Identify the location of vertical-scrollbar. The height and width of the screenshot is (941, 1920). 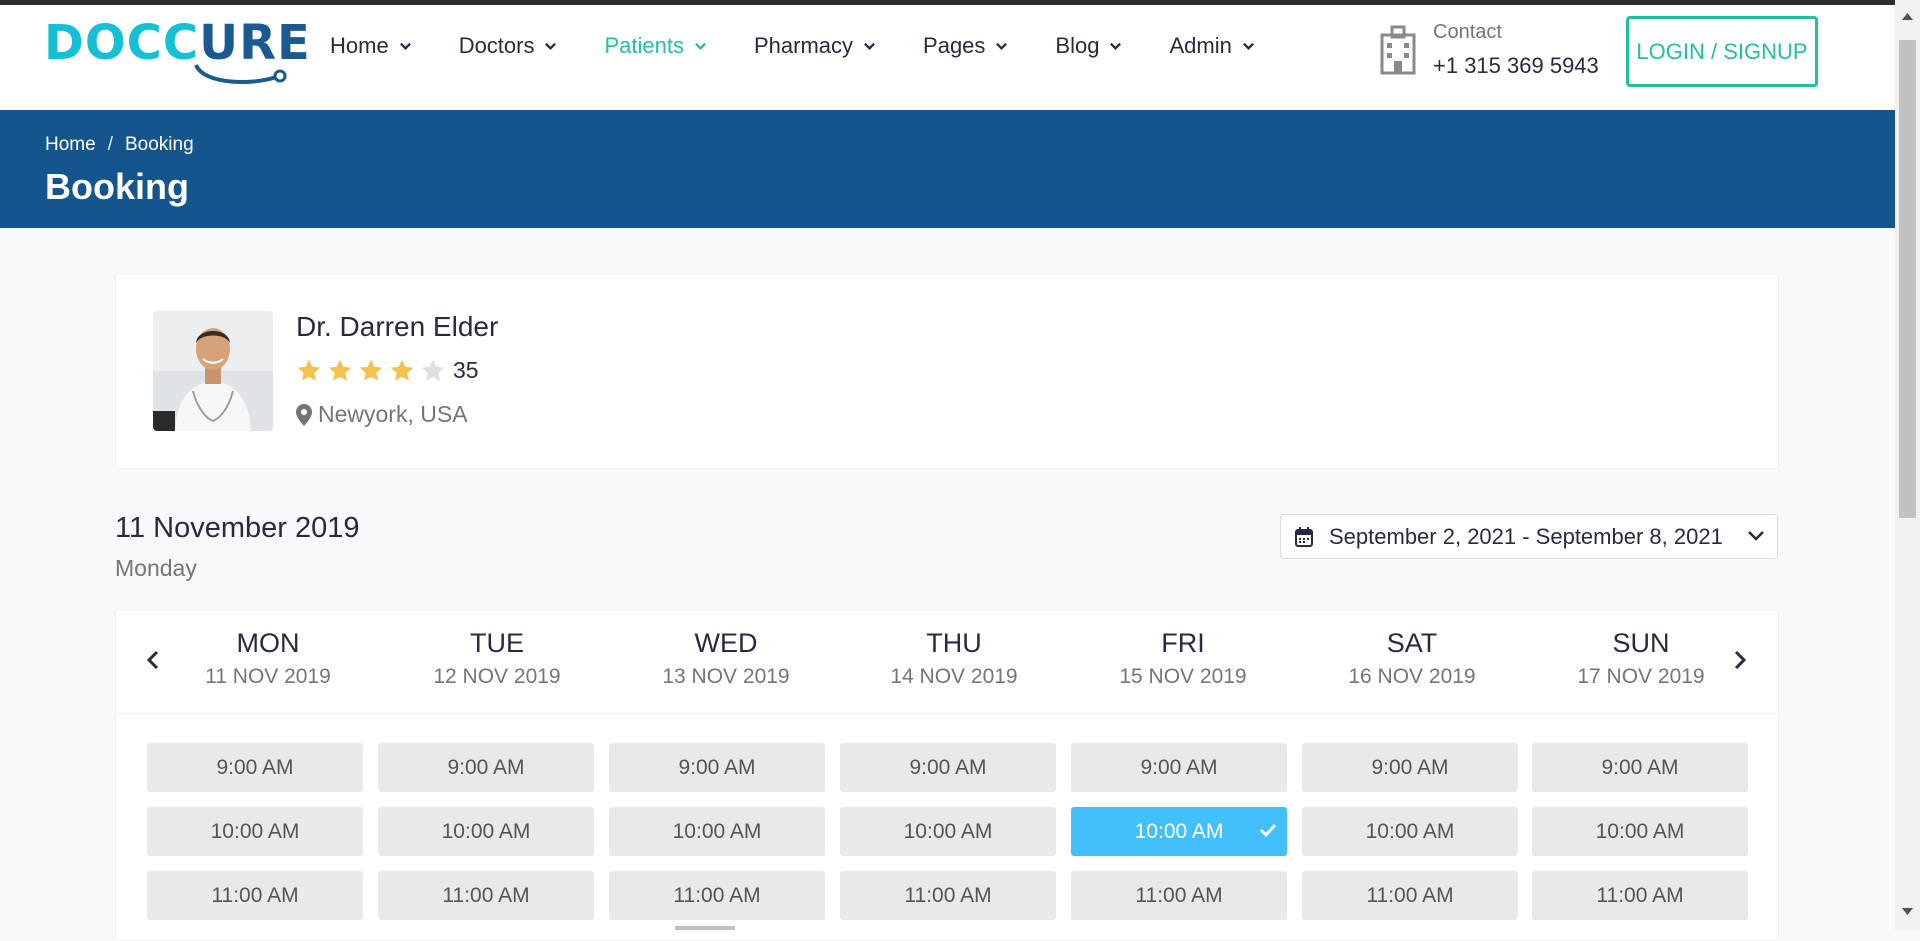
(1907, 465).